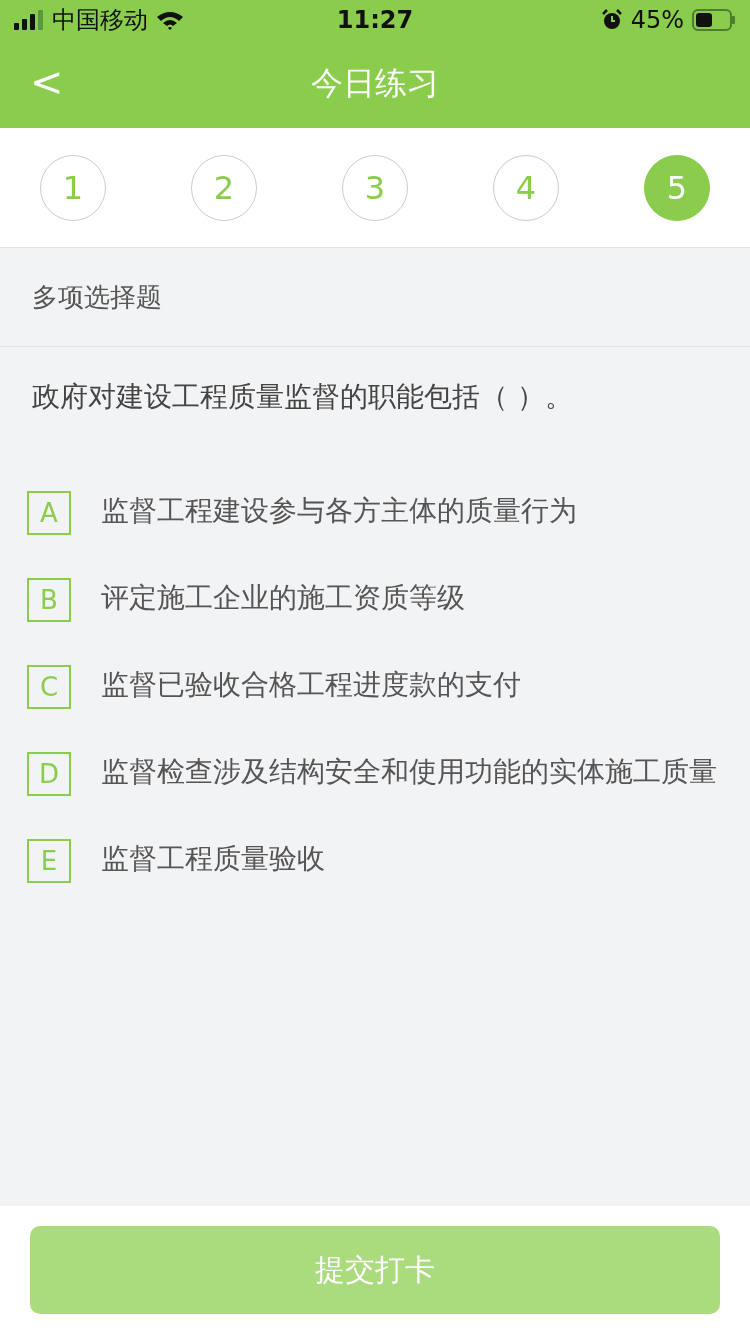  What do you see at coordinates (526, 187) in the screenshot?
I see `question-number-tab: 4` at bounding box center [526, 187].